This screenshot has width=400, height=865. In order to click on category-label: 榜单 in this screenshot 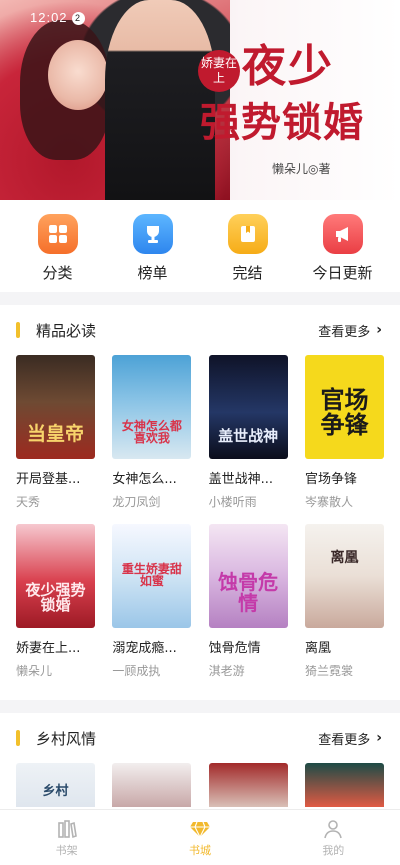, I will do `click(152, 273)`.